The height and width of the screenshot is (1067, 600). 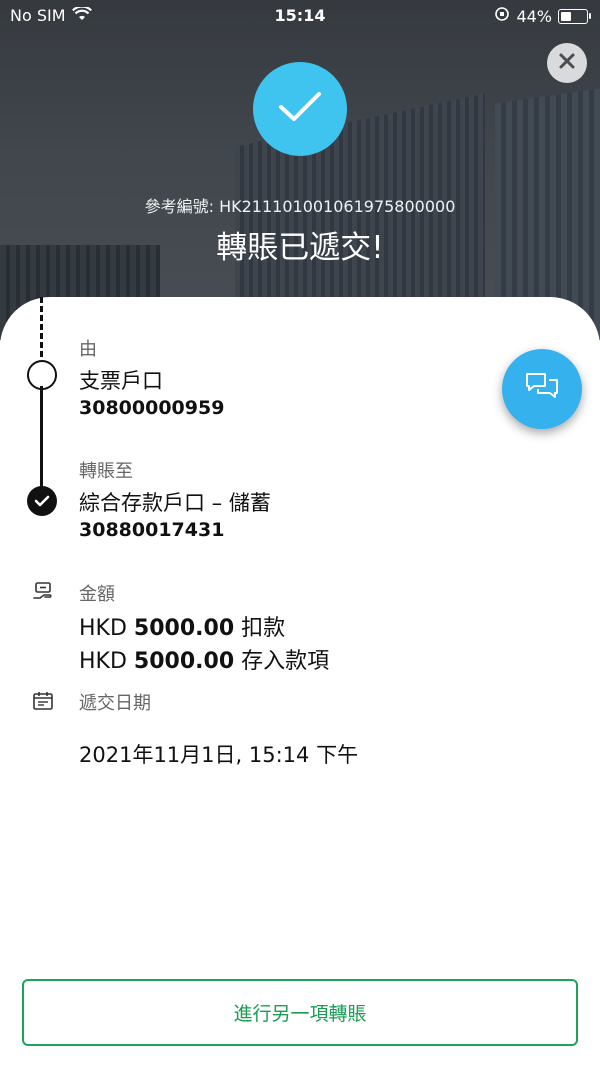 I want to click on debit-currency: HKD, so click(x=103, y=628).